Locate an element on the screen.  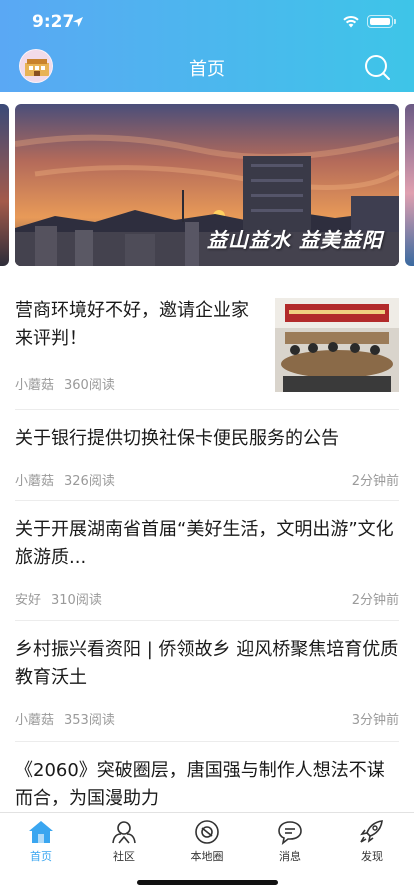
article-title: 营商环境好不好，邀请企业家来评判！ is located at coordinates (132, 324).